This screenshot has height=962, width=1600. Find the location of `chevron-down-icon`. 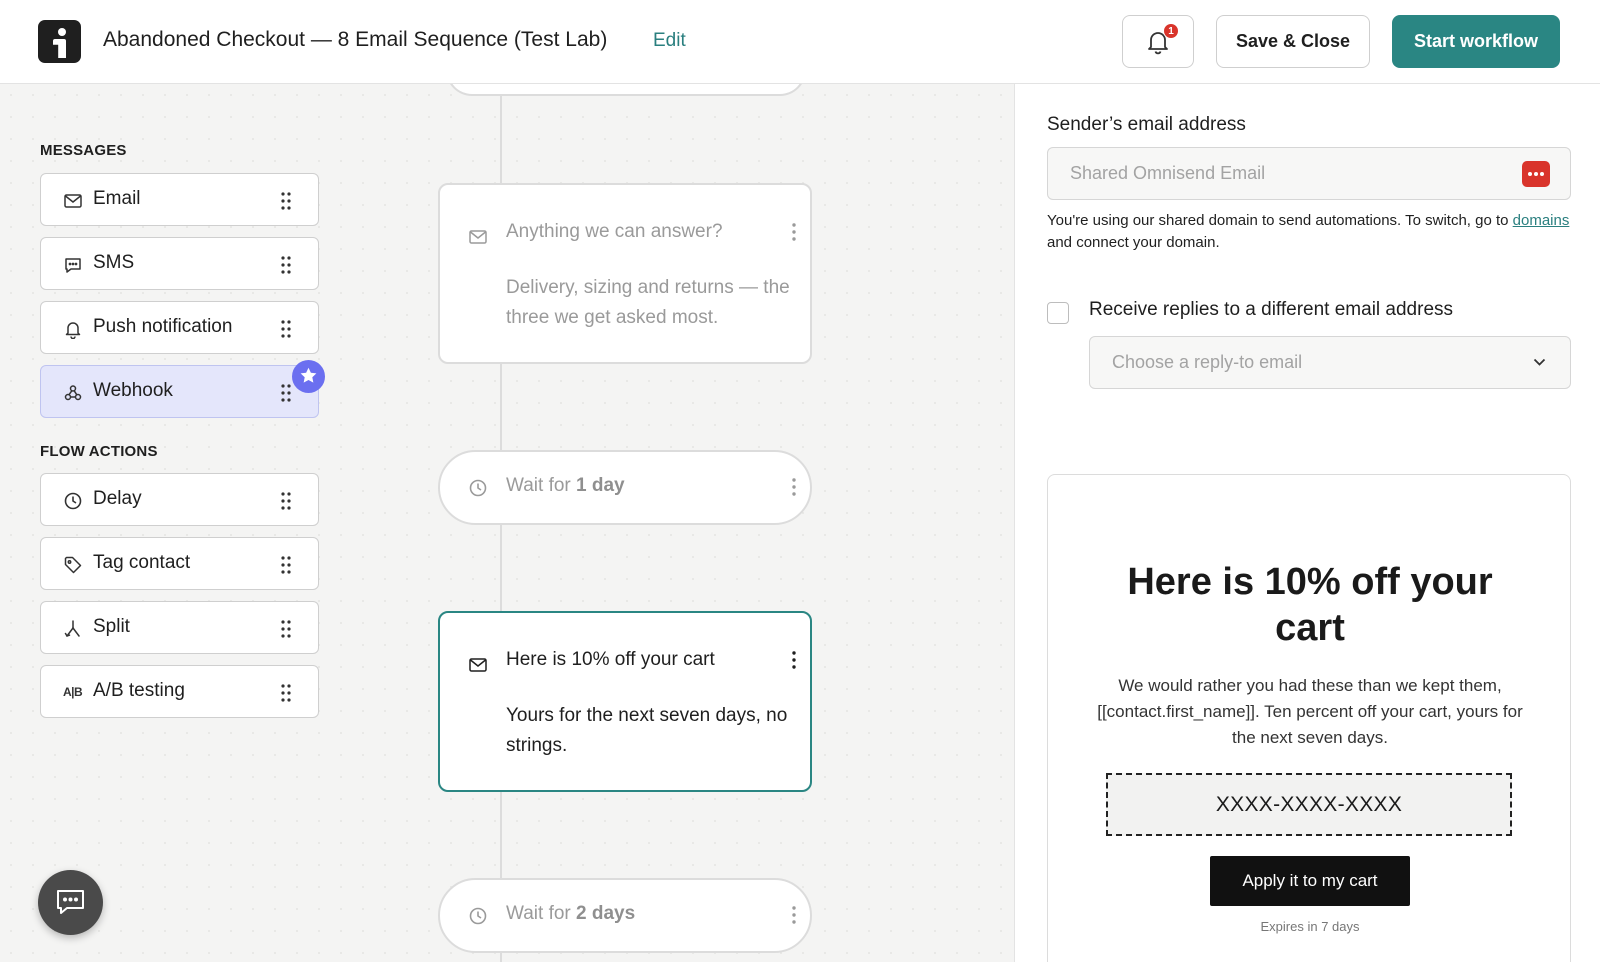

chevron-down-icon is located at coordinates (1539, 362).